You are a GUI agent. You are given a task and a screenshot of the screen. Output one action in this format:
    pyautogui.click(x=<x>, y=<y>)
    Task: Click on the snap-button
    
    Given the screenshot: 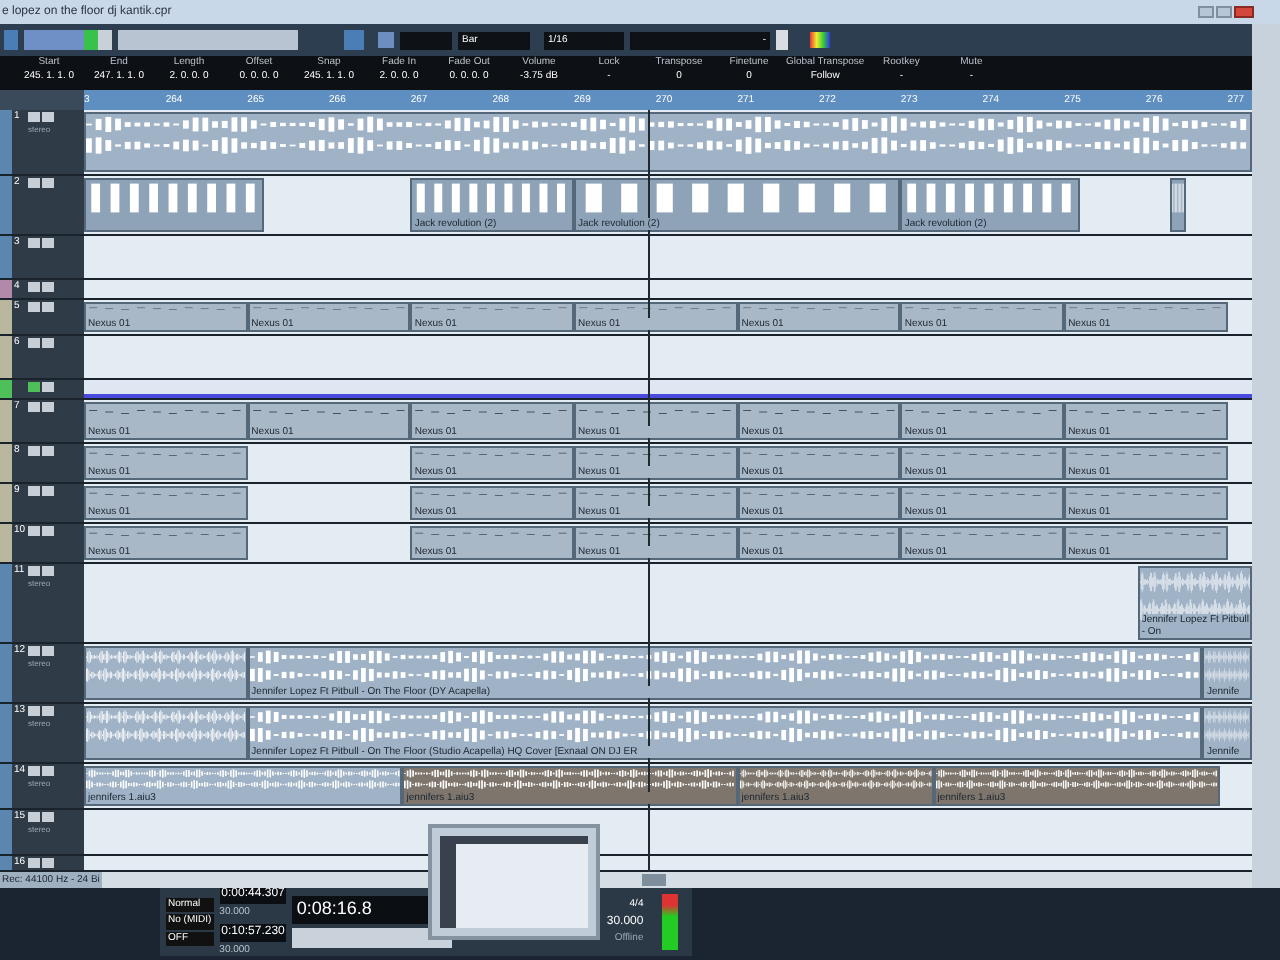 What is the action you would take?
    pyautogui.click(x=354, y=40)
    